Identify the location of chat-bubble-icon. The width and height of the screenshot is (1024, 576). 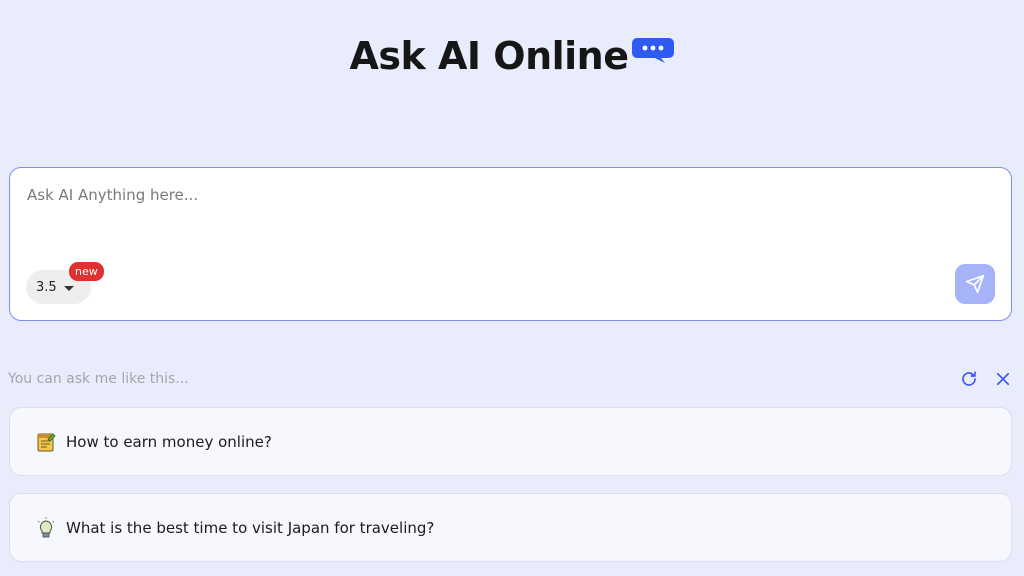
(653, 50).